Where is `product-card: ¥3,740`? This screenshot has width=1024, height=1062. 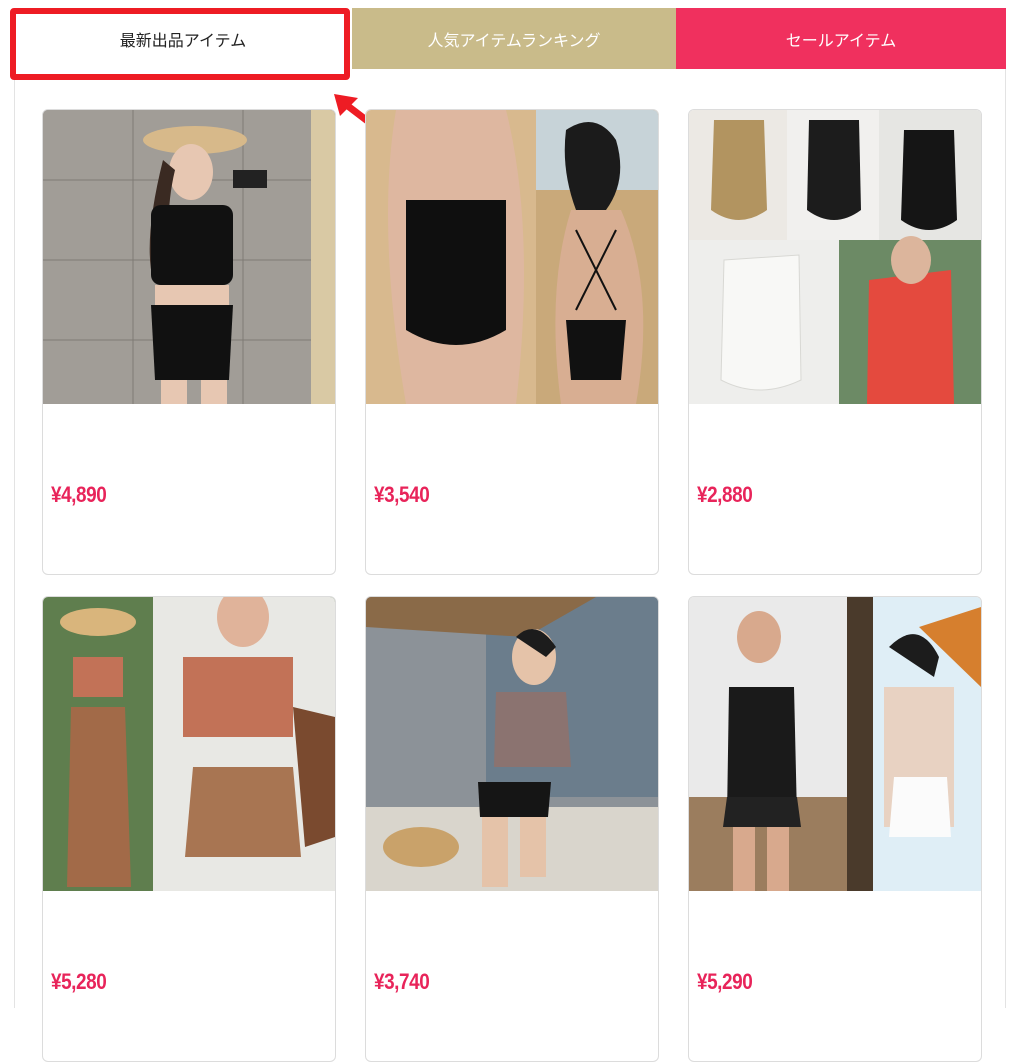 product-card: ¥3,740 is located at coordinates (512, 829).